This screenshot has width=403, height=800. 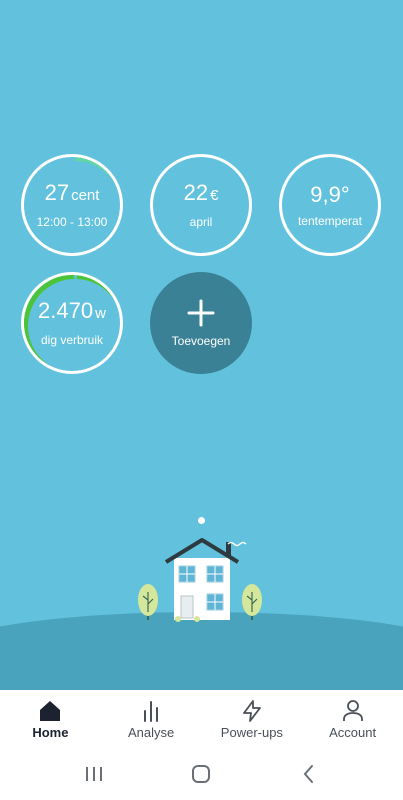 What do you see at coordinates (330, 194) in the screenshot?
I see `temperature-value: 9,9°` at bounding box center [330, 194].